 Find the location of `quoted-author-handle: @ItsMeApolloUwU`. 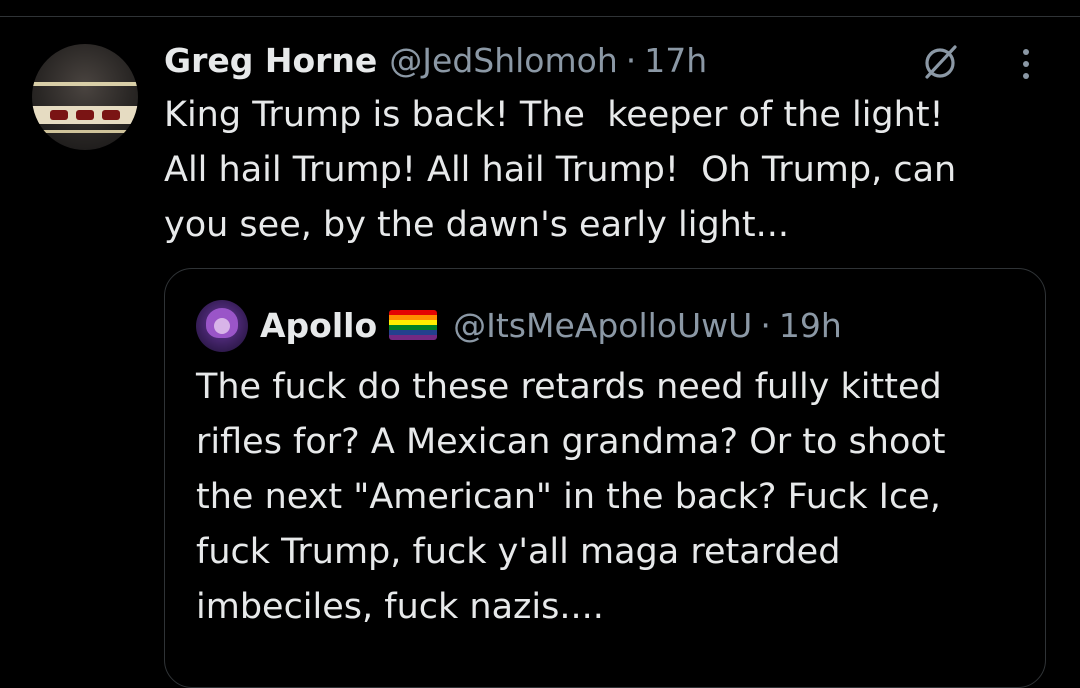

quoted-author-handle: @ItsMeApolloUwU is located at coordinates (602, 325).